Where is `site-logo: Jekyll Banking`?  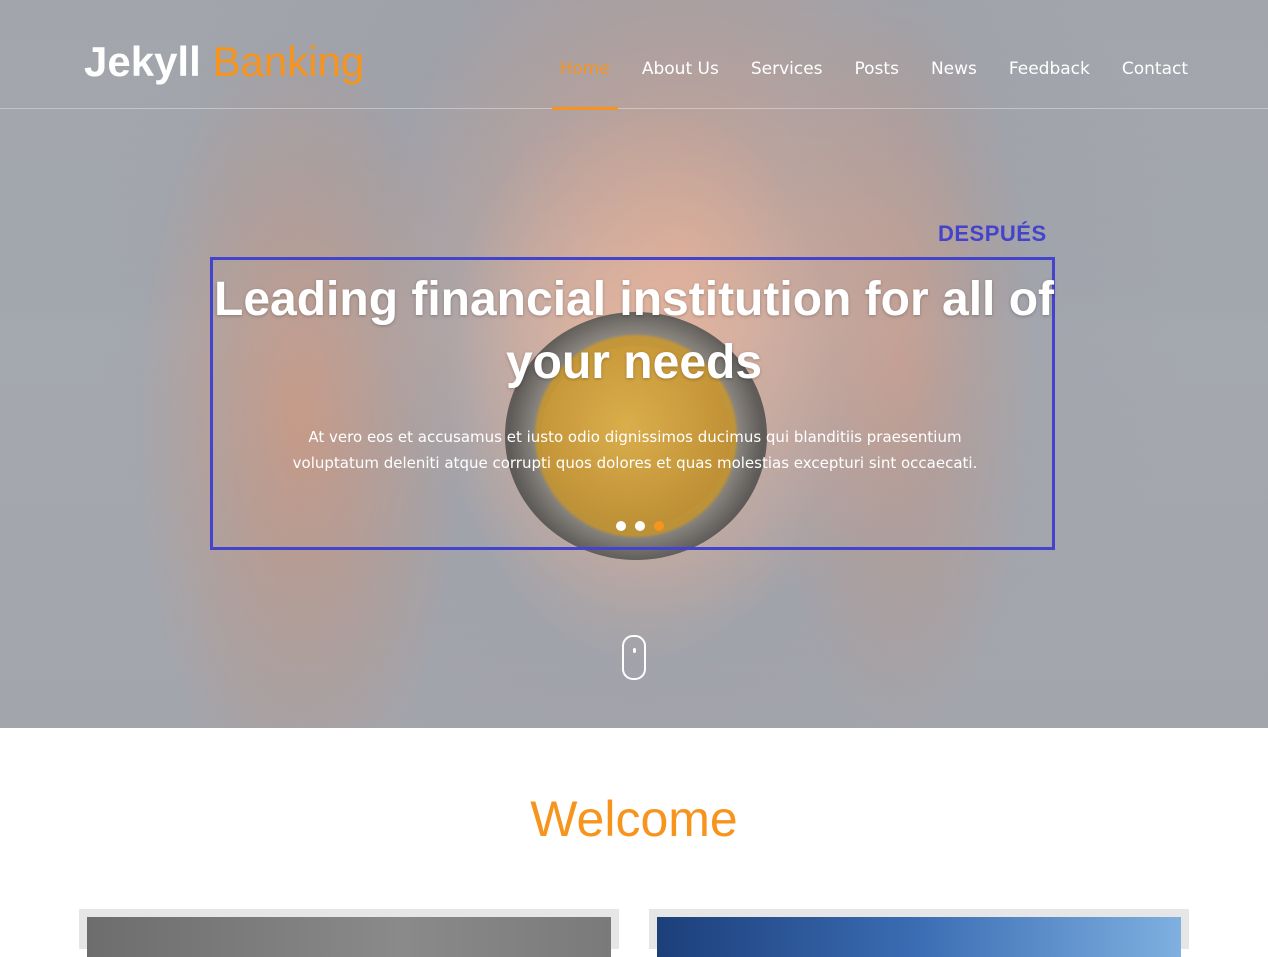 site-logo: Jekyll Banking is located at coordinates (224, 62).